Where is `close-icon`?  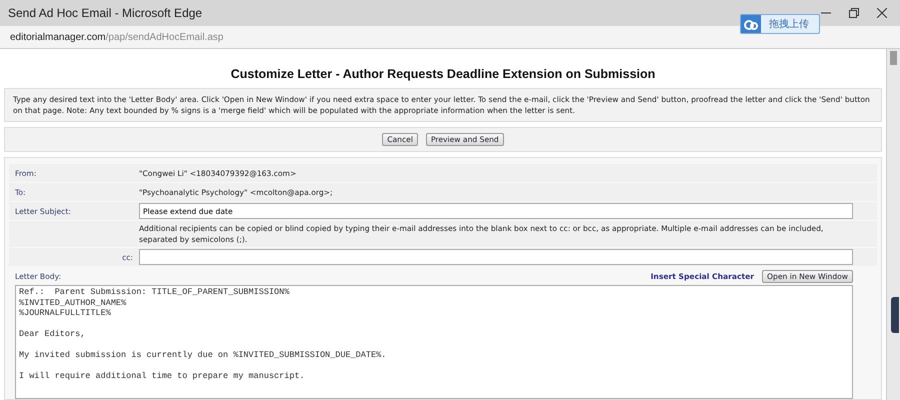
close-icon is located at coordinates (882, 13).